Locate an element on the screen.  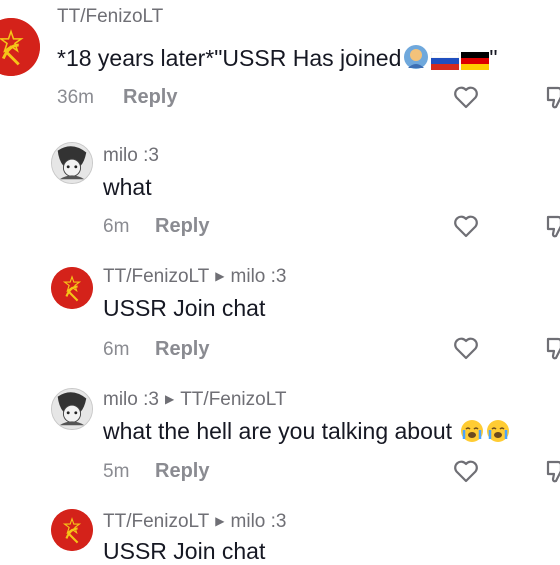
comment-body: what the hell are you talking about is located at coordinates (278, 431).